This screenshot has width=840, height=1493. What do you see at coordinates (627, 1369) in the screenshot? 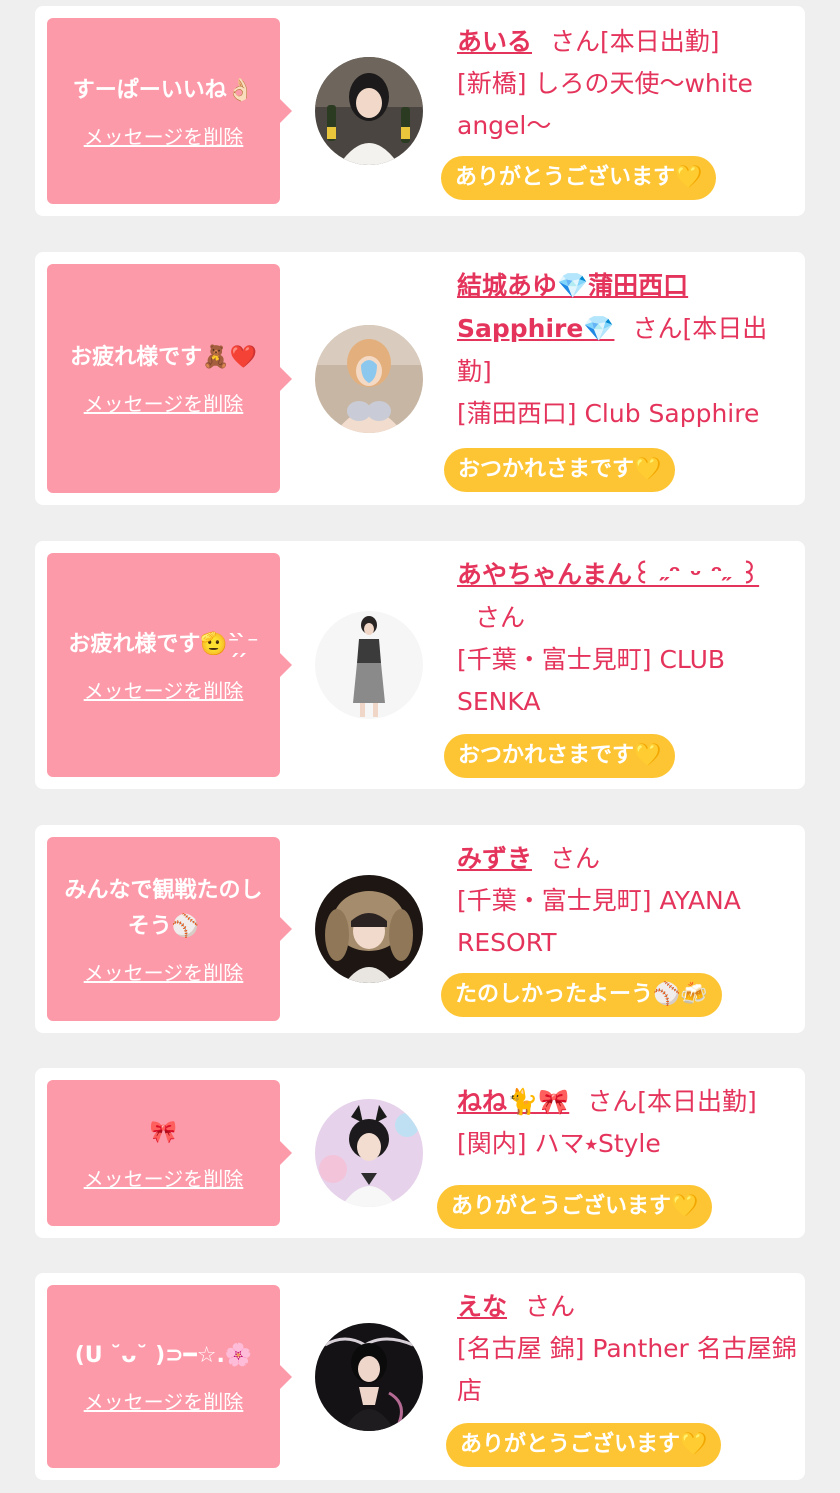
I see `shop-info: [名古屋 錦] Panther 名古屋錦店` at bounding box center [627, 1369].